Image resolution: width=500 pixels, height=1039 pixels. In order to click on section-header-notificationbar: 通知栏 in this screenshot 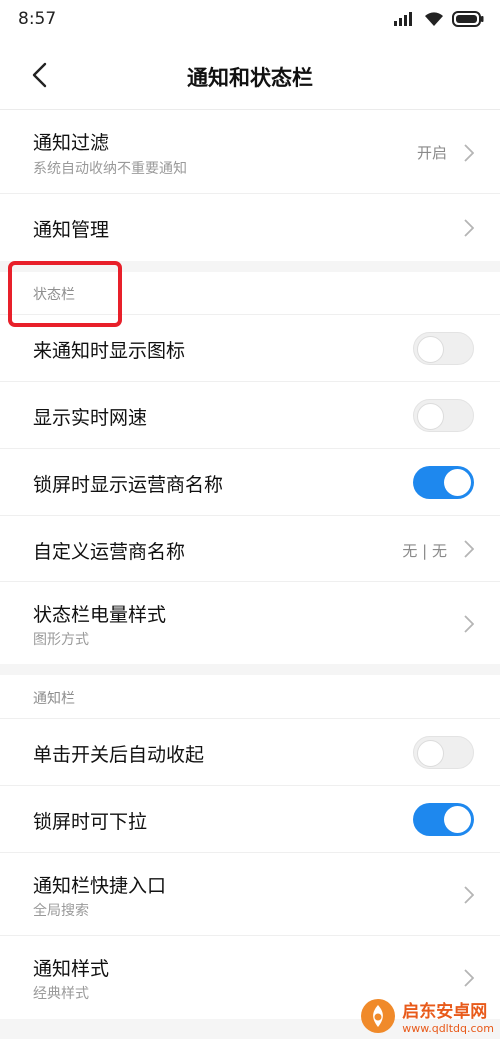, I will do `click(250, 697)`.